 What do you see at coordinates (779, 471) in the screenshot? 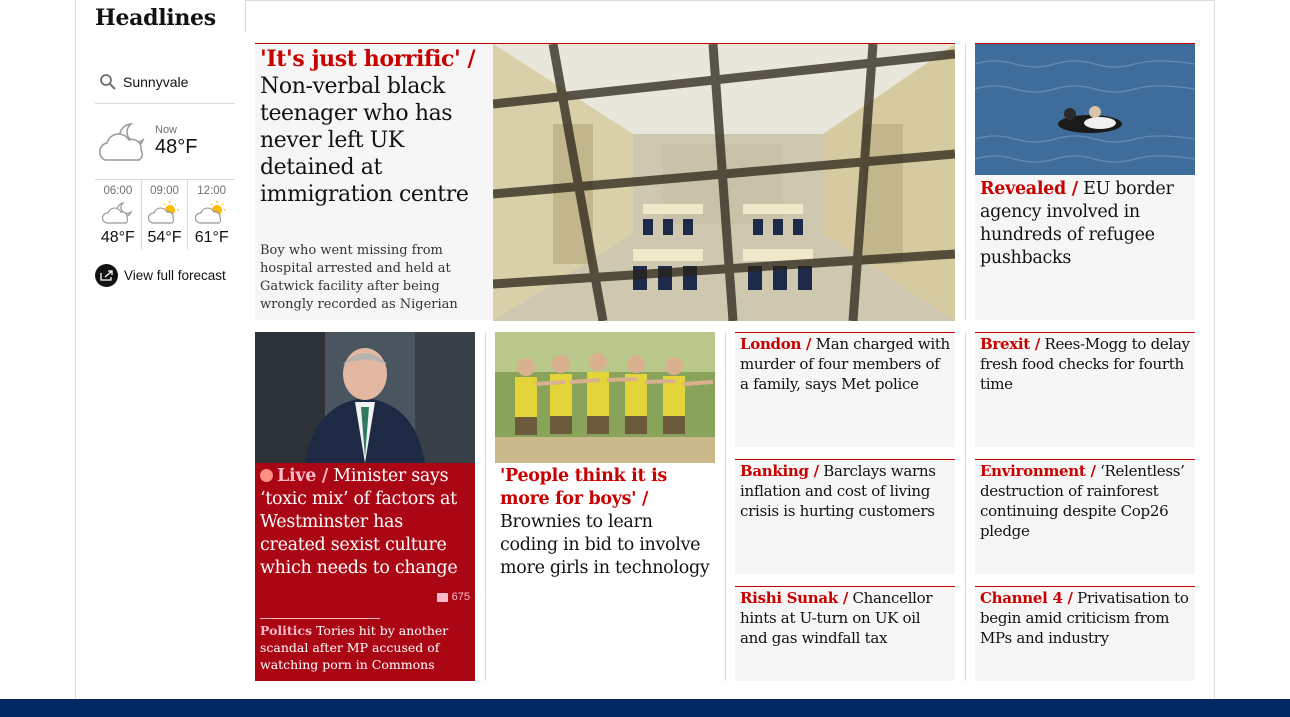
I see `small-story-kicker: Banking /` at bounding box center [779, 471].